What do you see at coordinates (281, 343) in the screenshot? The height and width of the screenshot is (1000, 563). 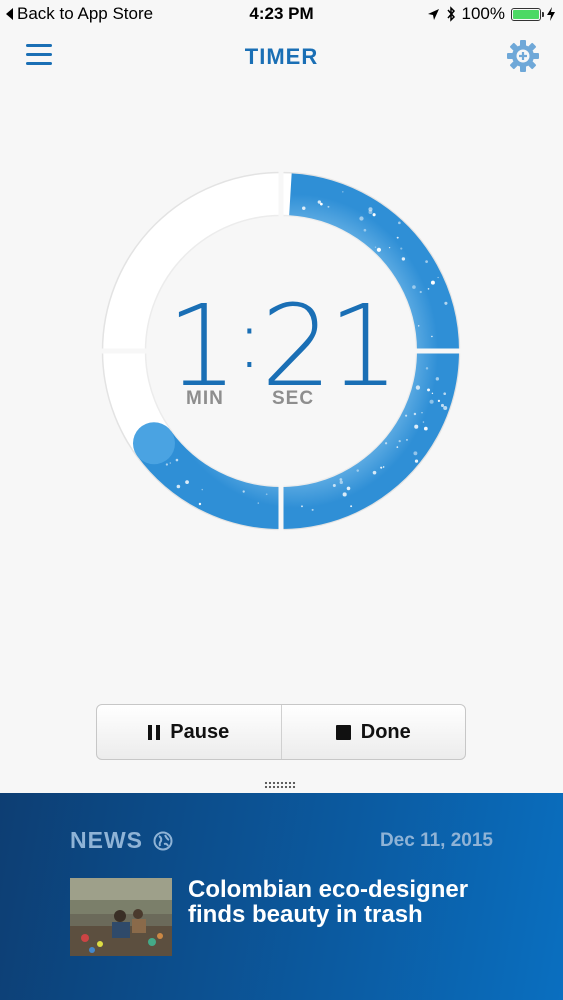 I see `time-display: 1:21` at bounding box center [281, 343].